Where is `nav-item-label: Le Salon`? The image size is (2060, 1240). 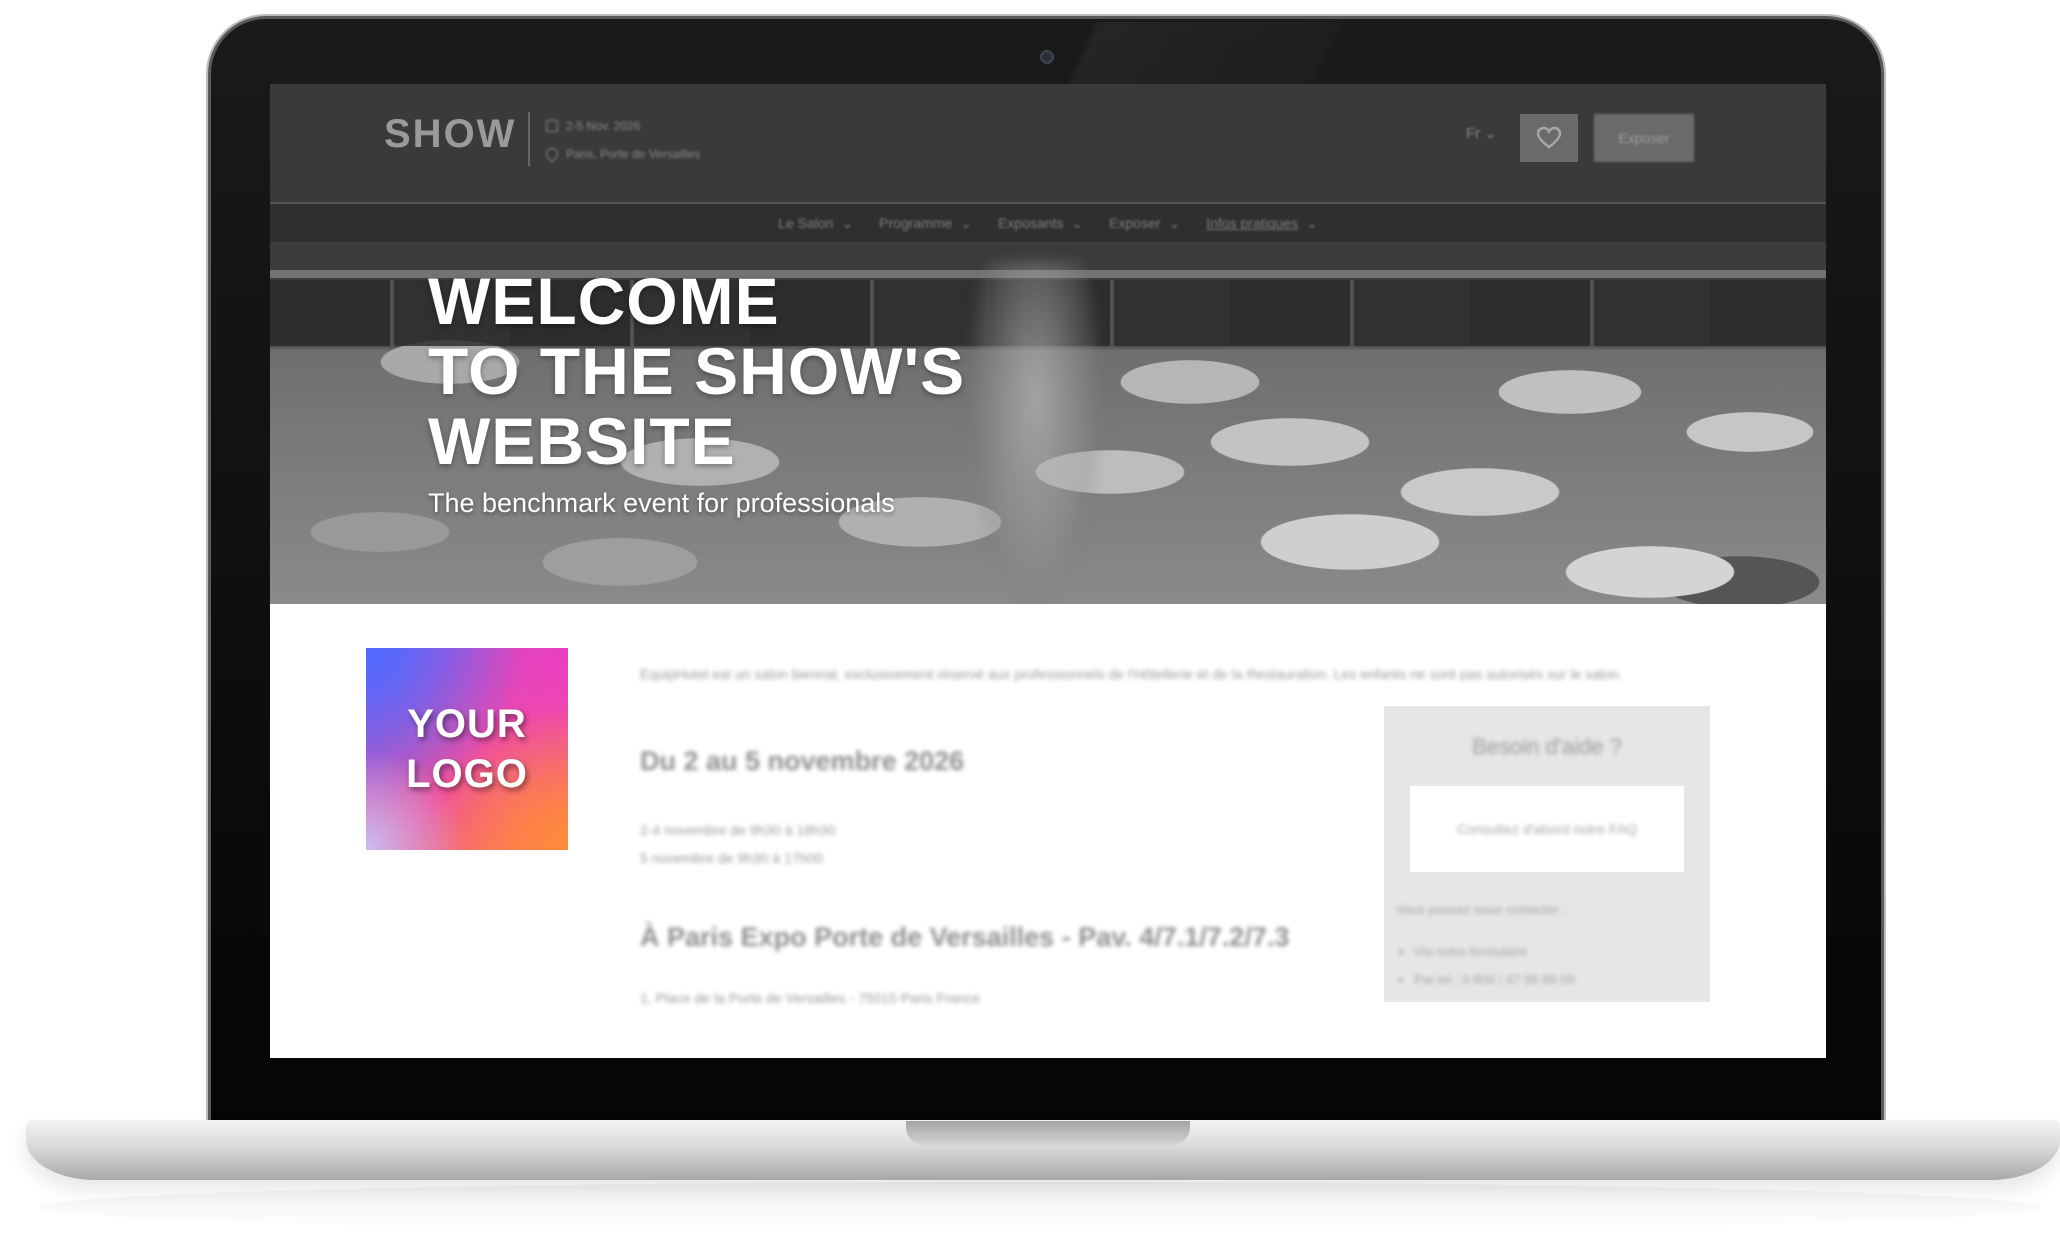
nav-item-label: Le Salon is located at coordinates (806, 223).